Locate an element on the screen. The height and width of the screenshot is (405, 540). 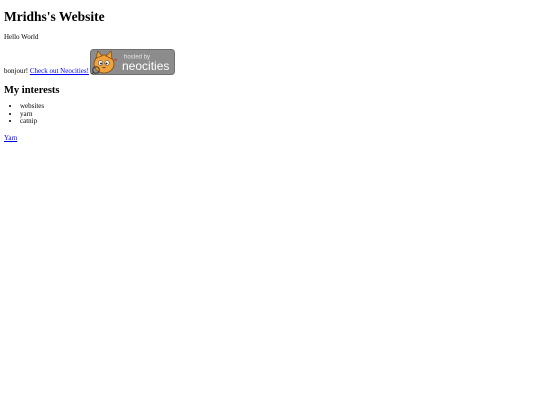
list-item: catnip is located at coordinates (277, 122).